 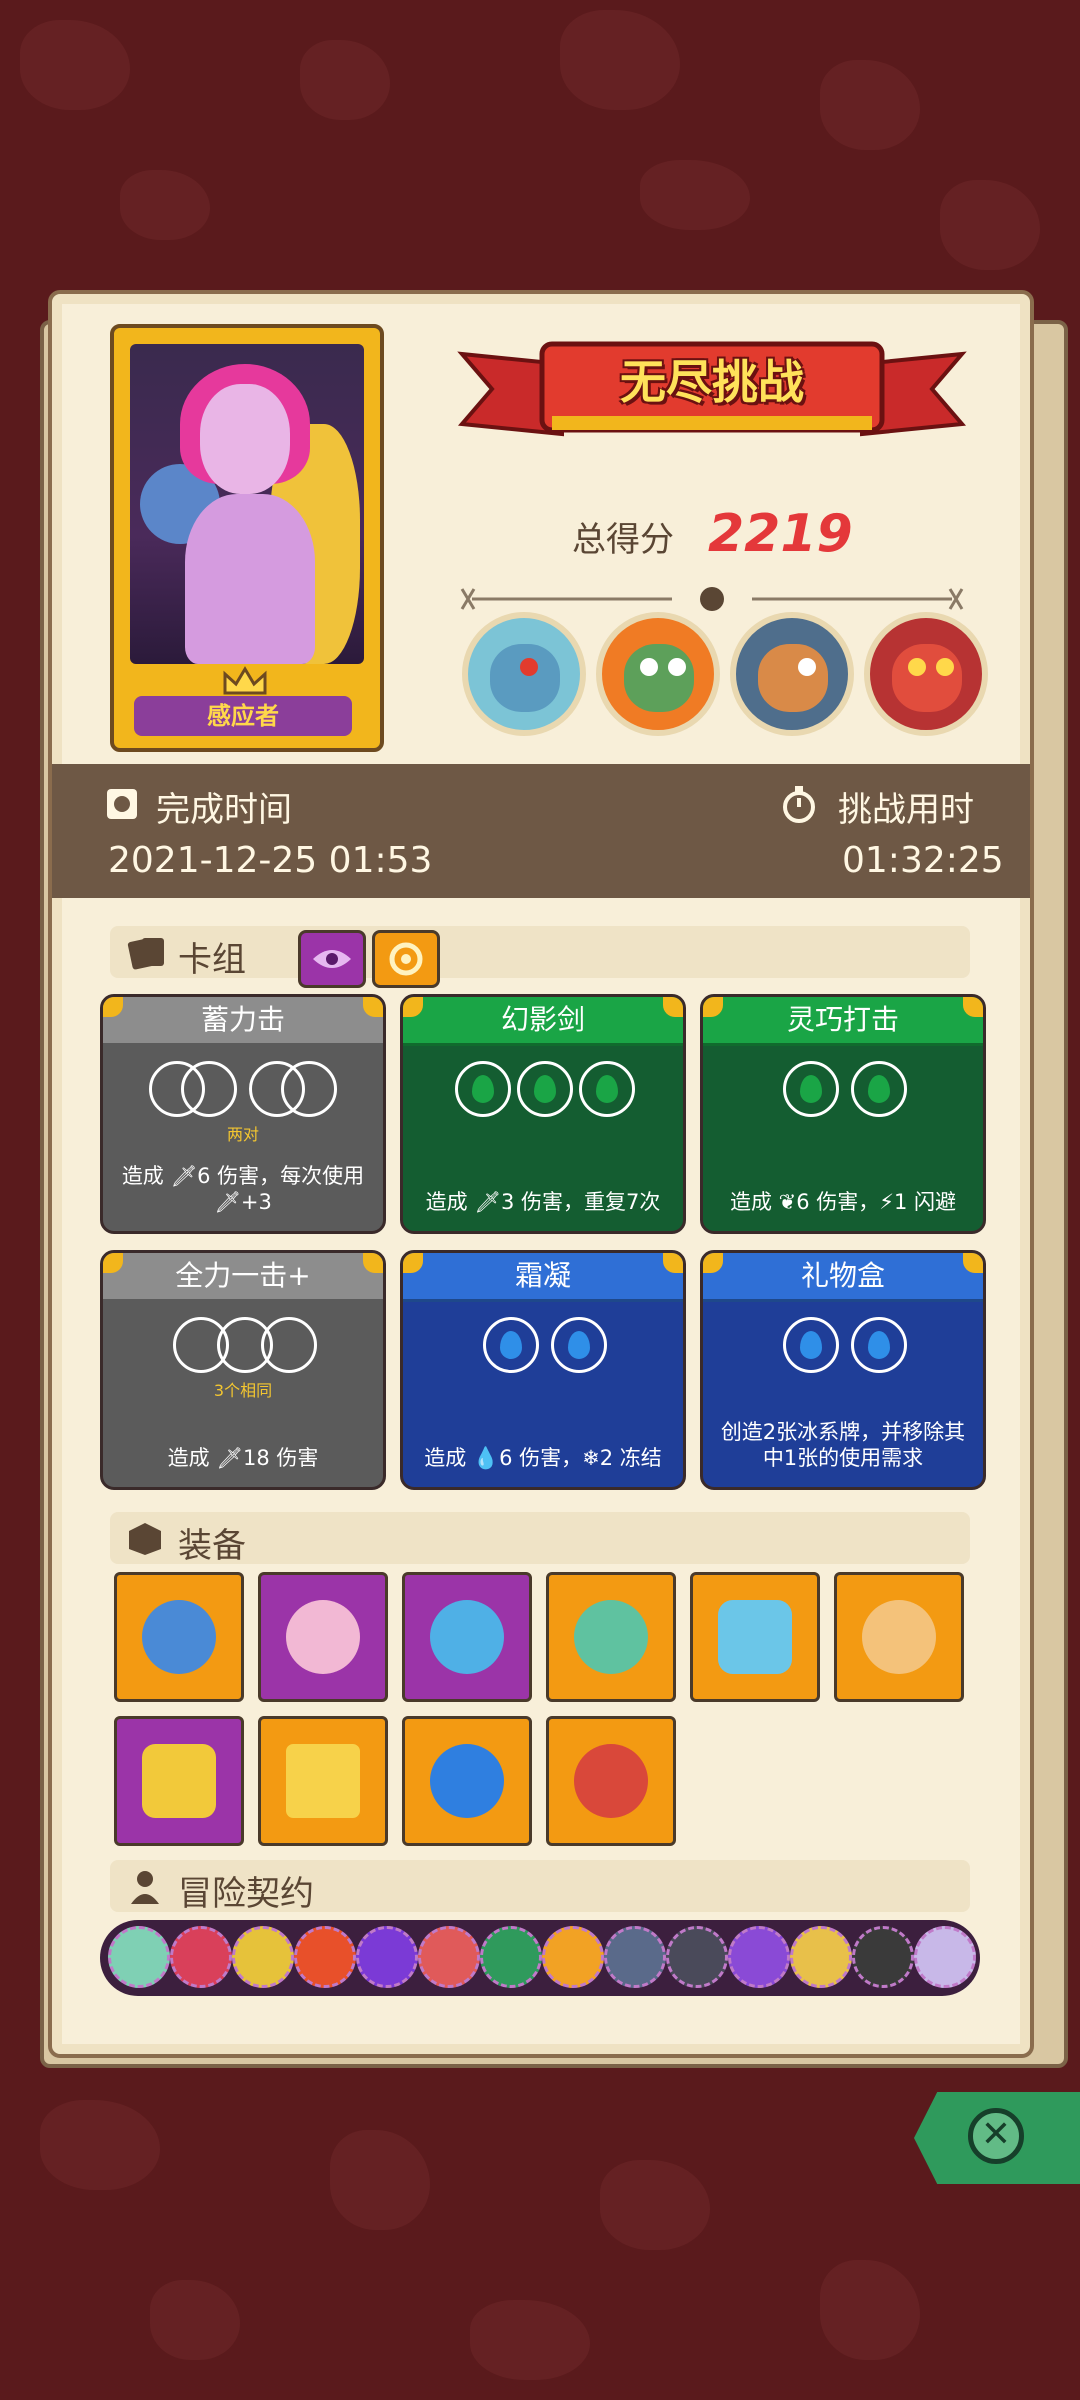 I want to click on card-name: 蓄力击, so click(x=243, y=1021).